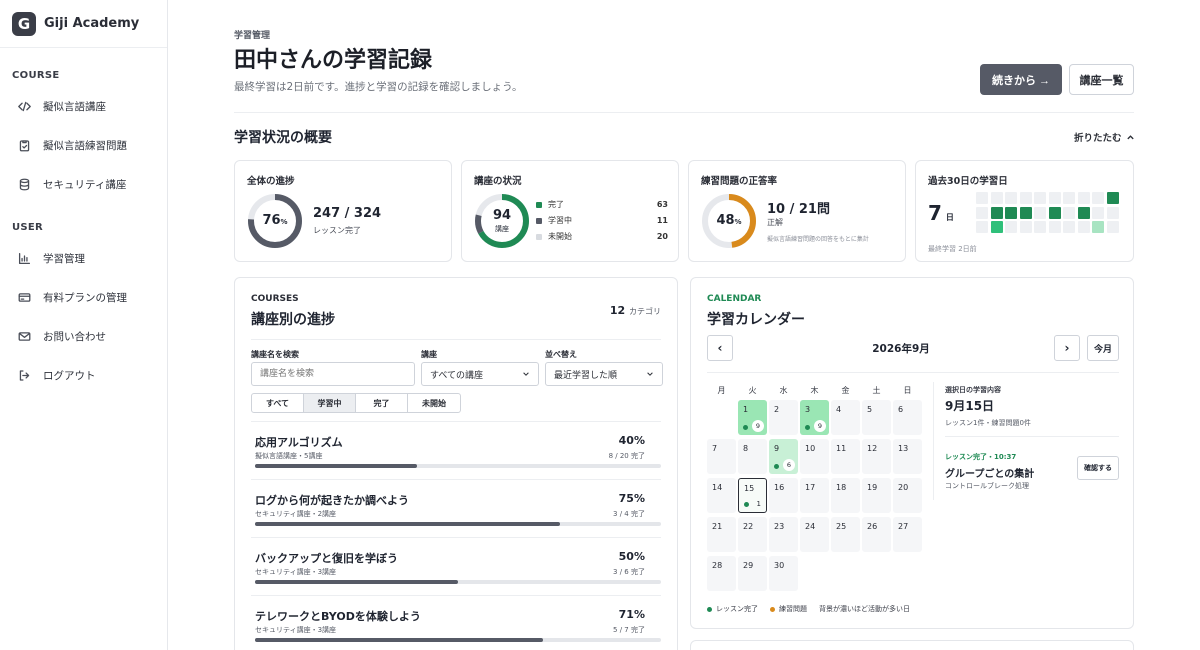 This screenshot has width=1200, height=650. What do you see at coordinates (907, 495) in the screenshot?
I see `calendar-day: 20` at bounding box center [907, 495].